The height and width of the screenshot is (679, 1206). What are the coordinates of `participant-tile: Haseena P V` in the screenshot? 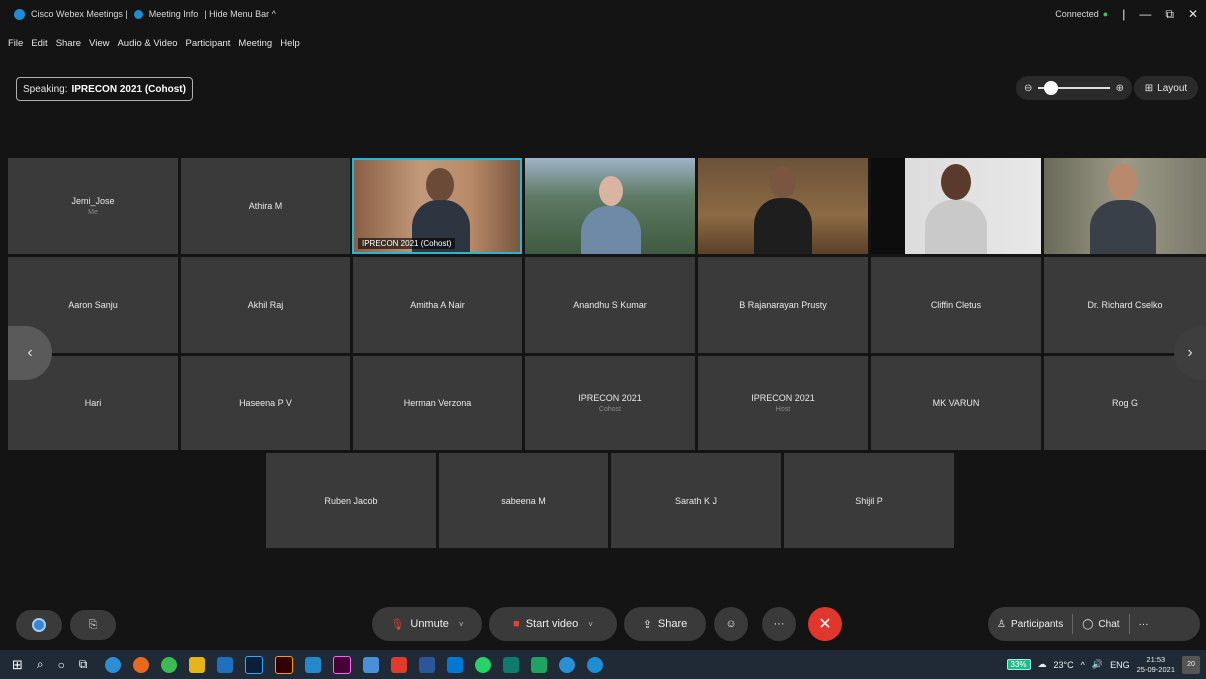 It's located at (265, 403).